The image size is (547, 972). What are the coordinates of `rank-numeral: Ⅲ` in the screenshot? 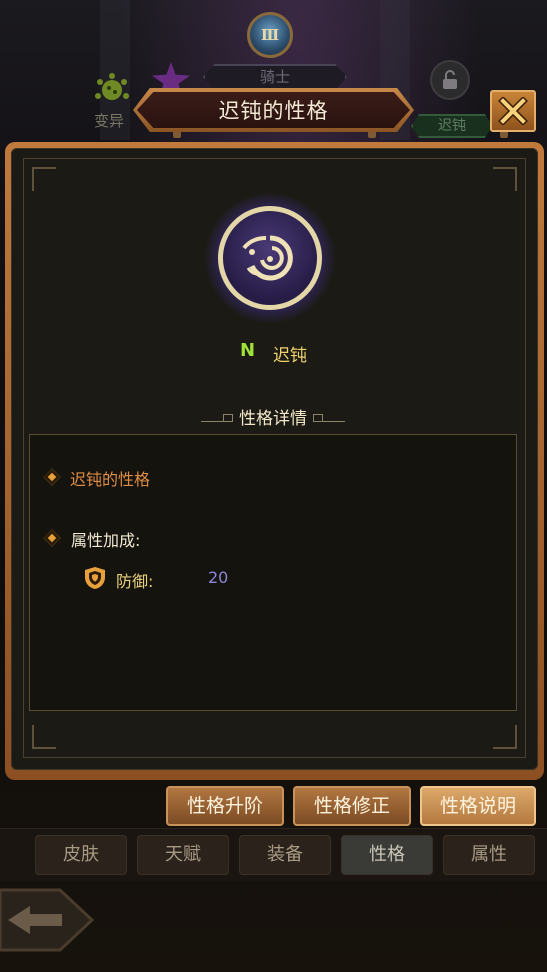 It's located at (270, 35).